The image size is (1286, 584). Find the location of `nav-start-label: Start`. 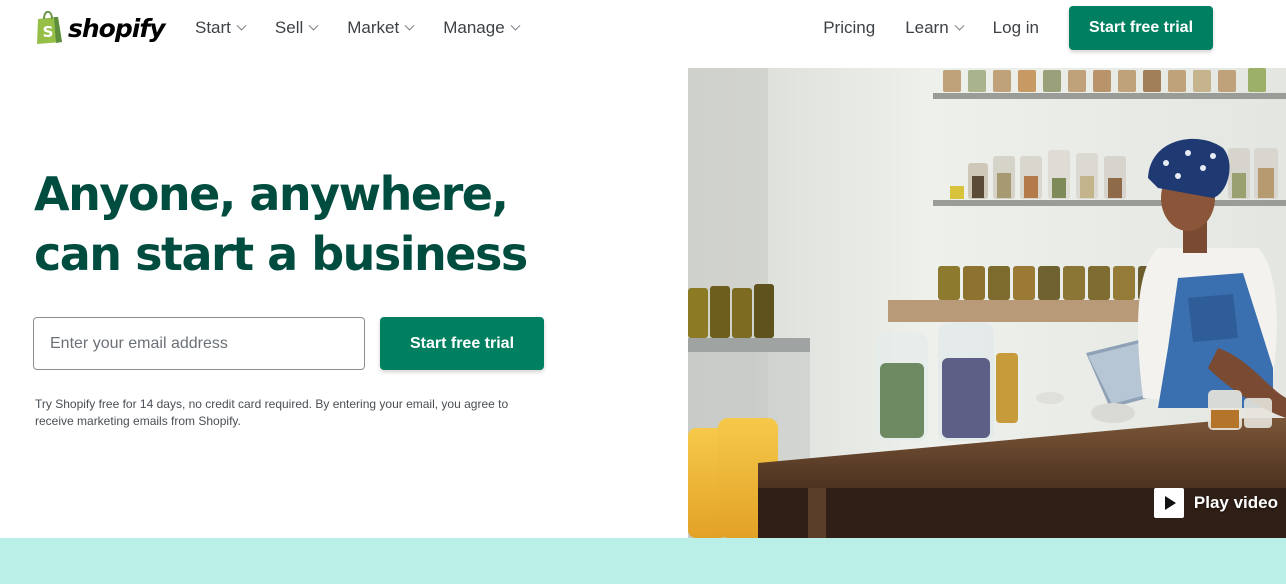

nav-start-label: Start is located at coordinates (213, 27).